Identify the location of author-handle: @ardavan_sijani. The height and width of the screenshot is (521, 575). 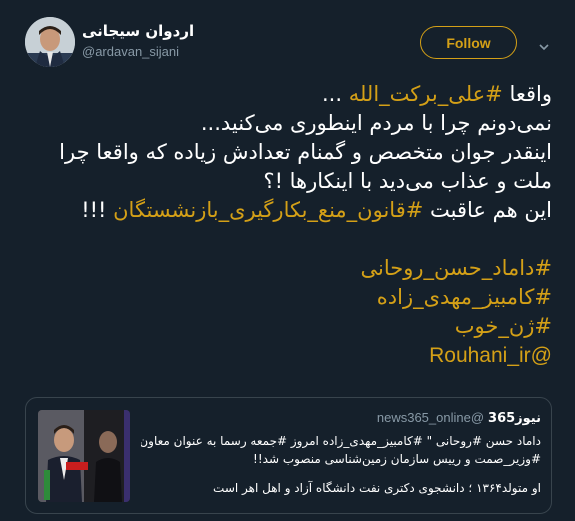
(130, 51).